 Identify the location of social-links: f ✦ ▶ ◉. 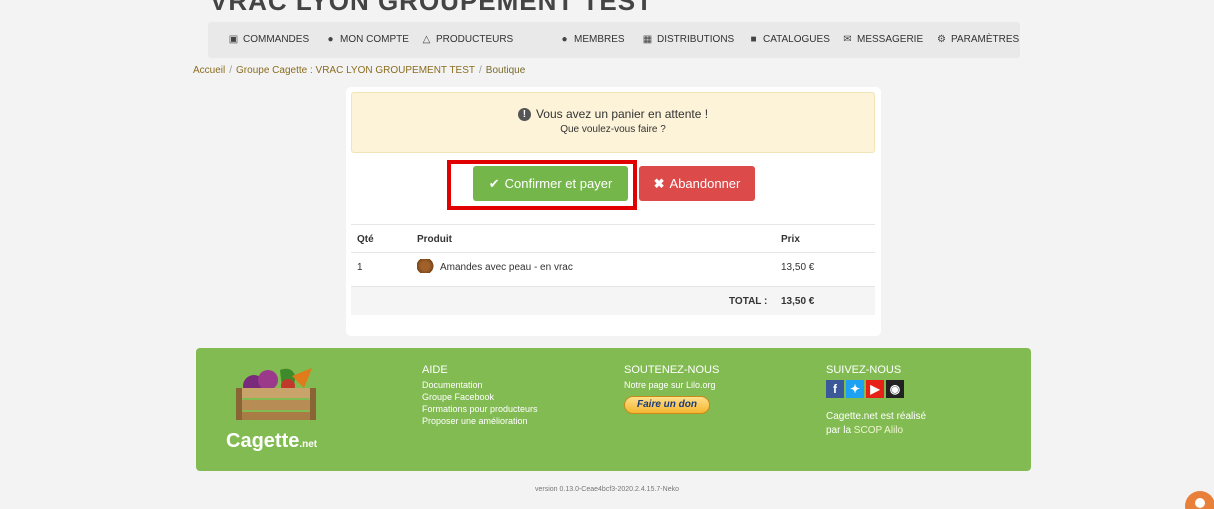
(876, 389).